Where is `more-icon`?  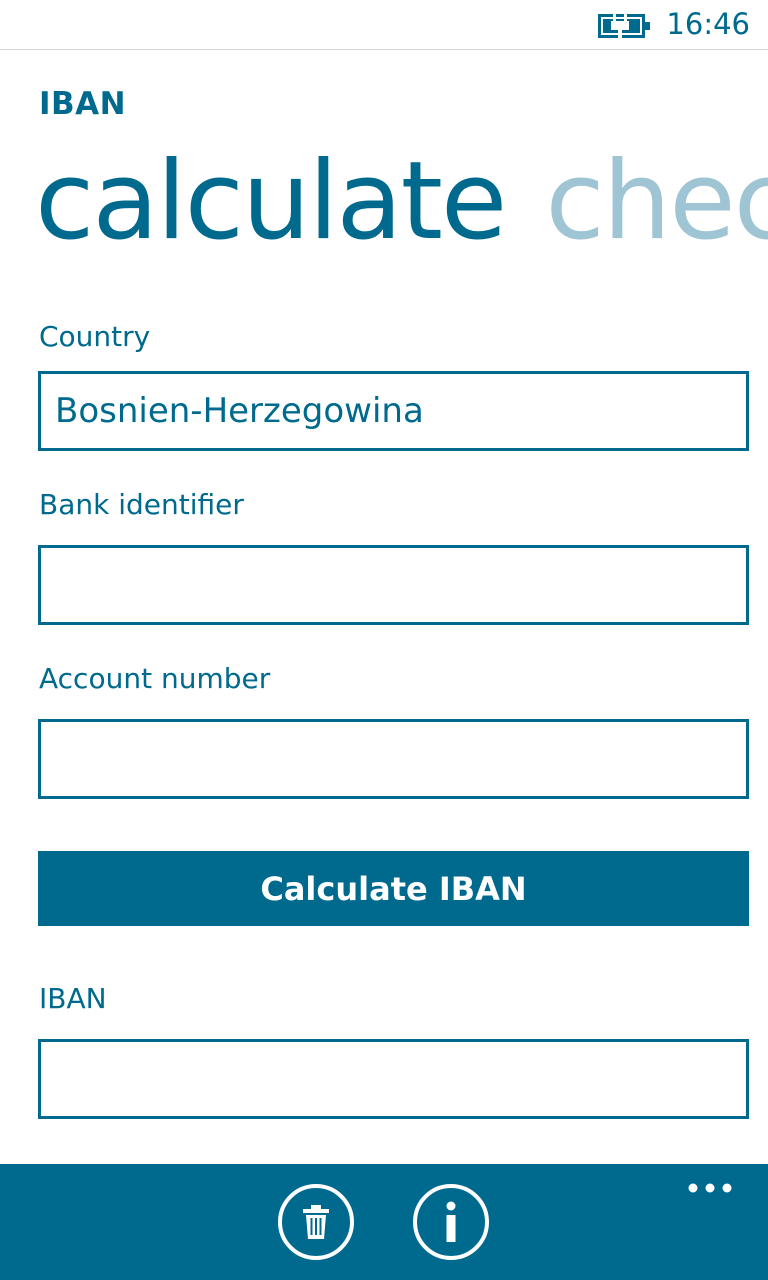
more-icon is located at coordinates (710, 1188).